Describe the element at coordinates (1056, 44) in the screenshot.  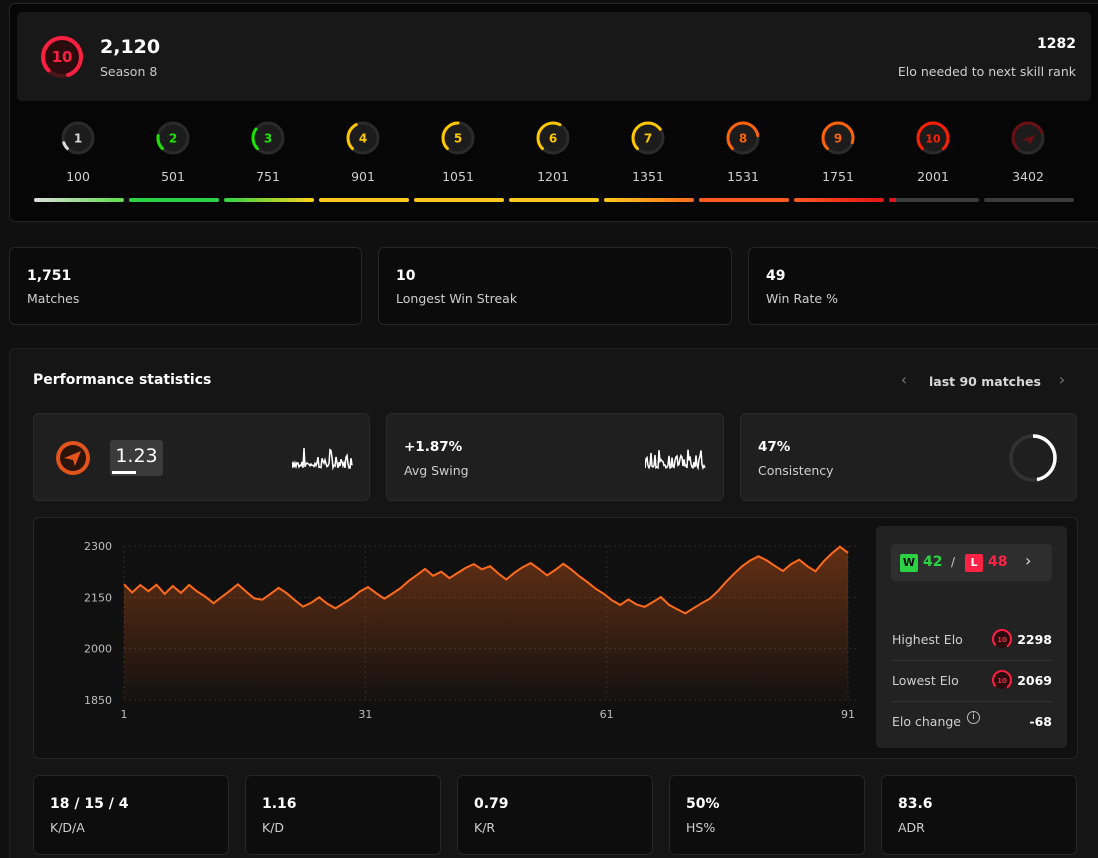
I see `elo-to-next: 1282` at that location.